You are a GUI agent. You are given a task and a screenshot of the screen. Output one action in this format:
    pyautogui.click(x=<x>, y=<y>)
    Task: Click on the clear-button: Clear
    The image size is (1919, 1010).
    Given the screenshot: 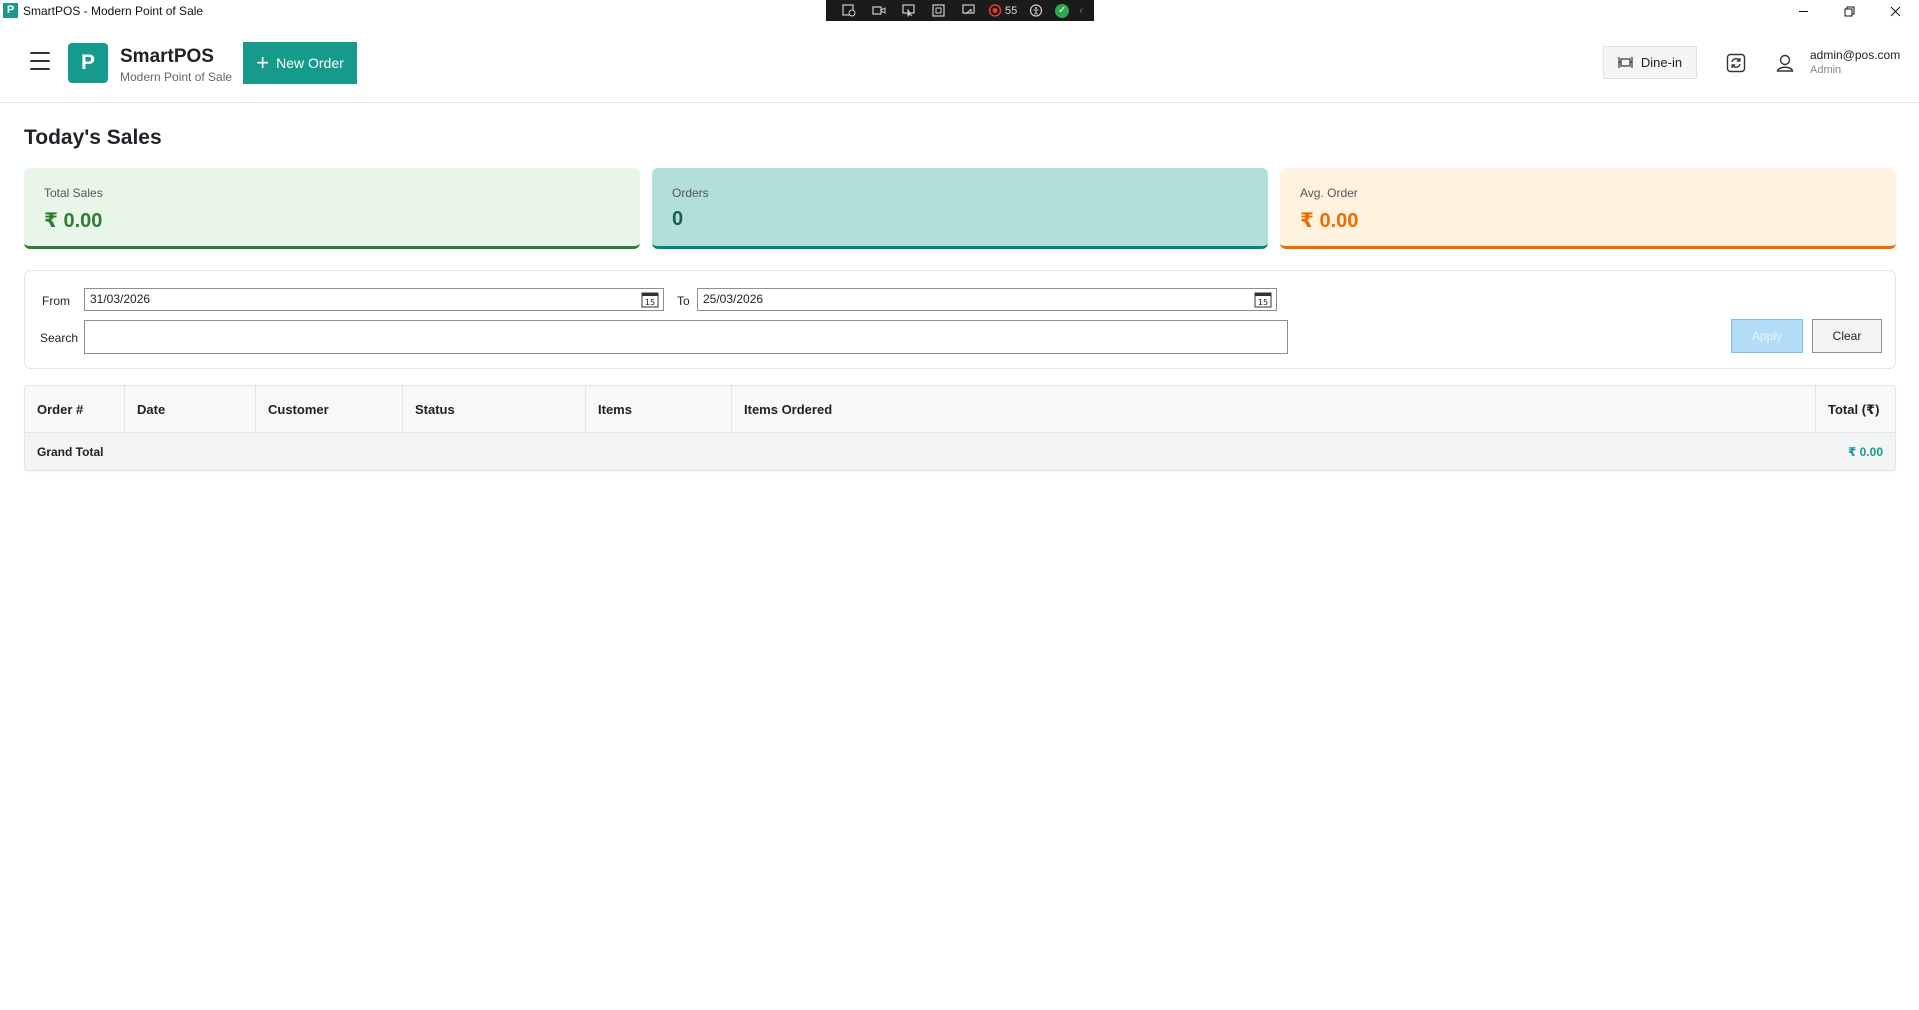 What is the action you would take?
    pyautogui.click(x=1847, y=336)
    